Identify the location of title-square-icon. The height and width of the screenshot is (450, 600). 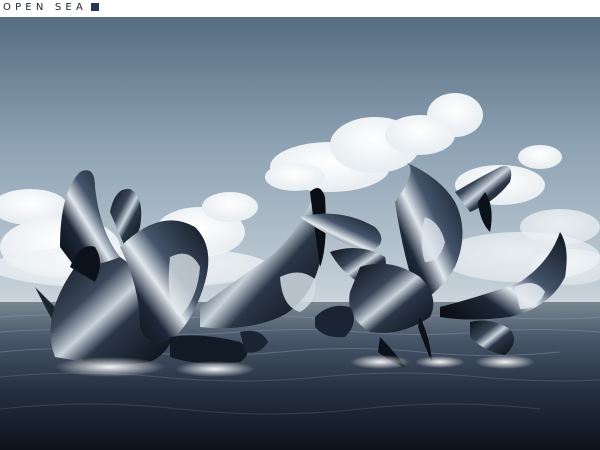
(95, 7).